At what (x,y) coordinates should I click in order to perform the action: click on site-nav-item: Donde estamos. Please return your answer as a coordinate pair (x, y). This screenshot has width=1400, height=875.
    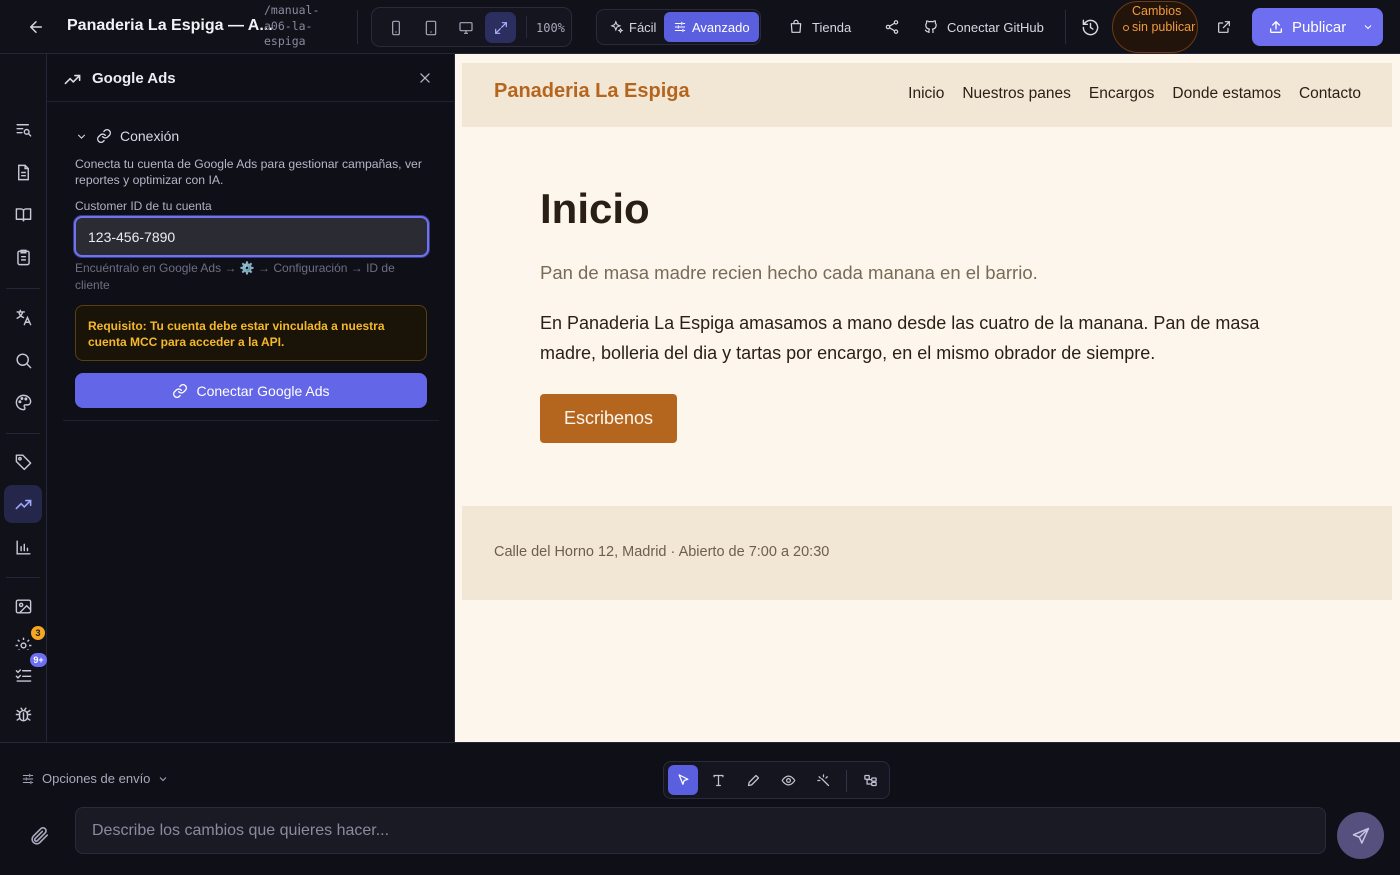
    Looking at the image, I should click on (1226, 94).